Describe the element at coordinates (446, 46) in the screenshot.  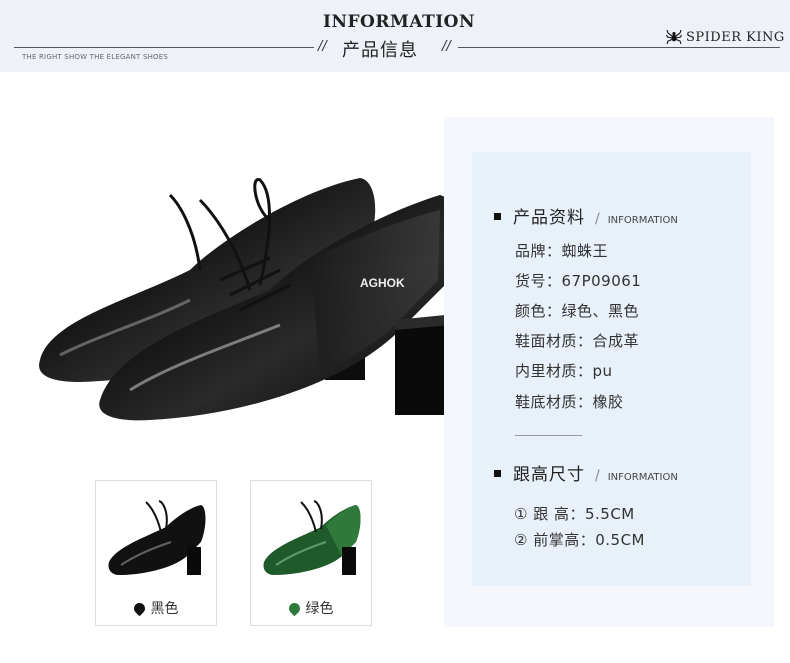
I see `header-slash-right: //` at that location.